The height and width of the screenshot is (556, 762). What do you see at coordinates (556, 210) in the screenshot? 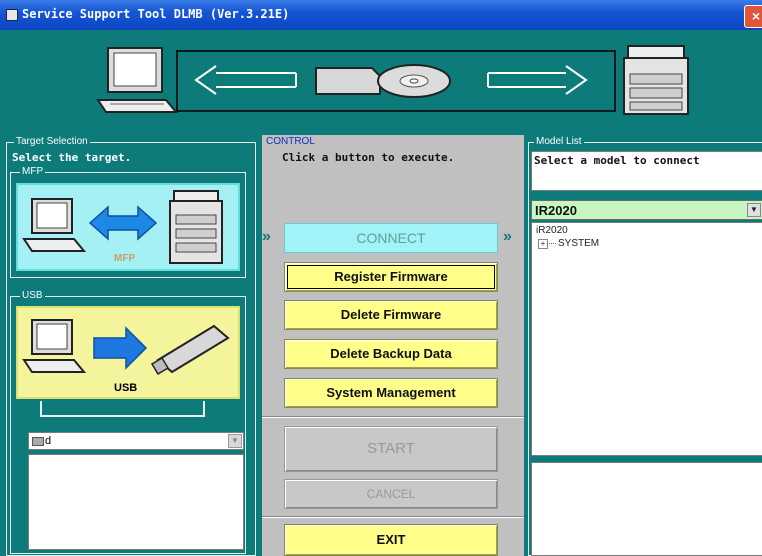
I see `selected-model: IR2020` at bounding box center [556, 210].